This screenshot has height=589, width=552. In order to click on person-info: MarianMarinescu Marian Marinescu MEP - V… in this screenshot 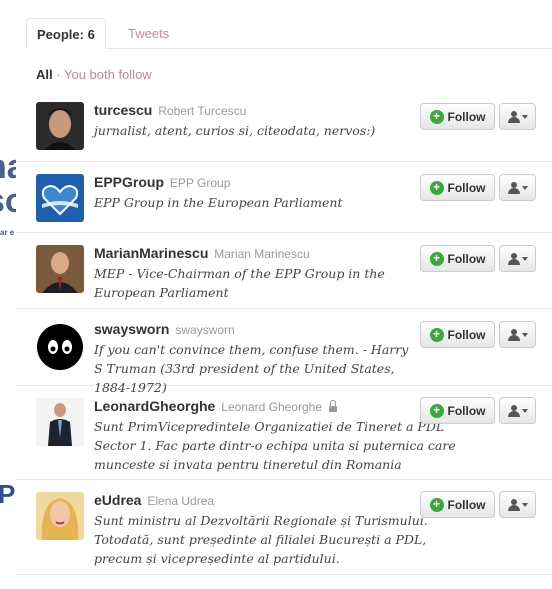, I will do `click(254, 273)`.